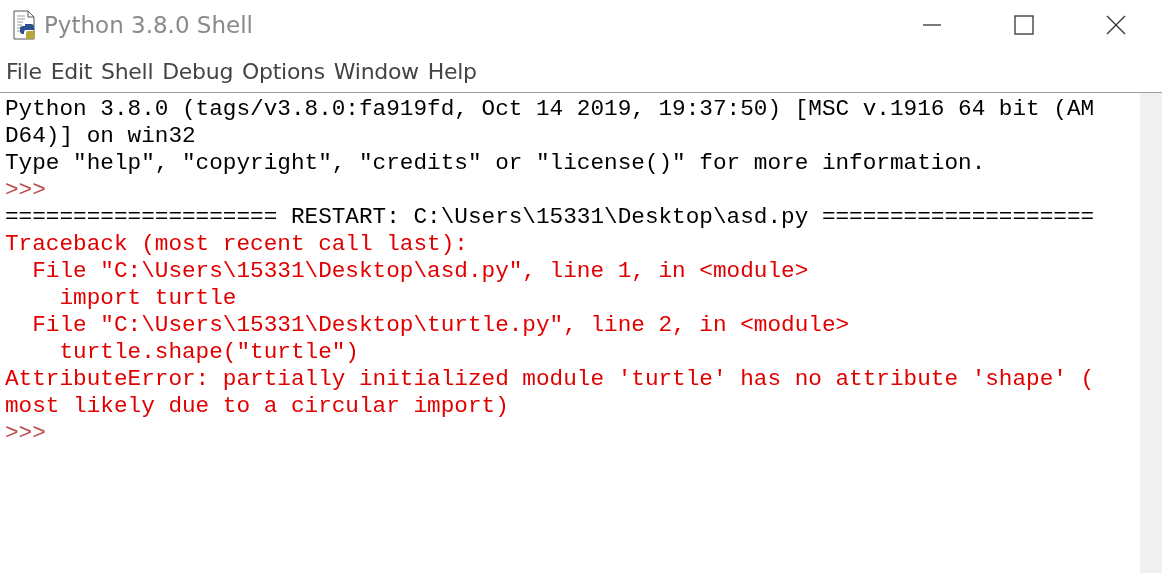  Describe the element at coordinates (1151, 333) in the screenshot. I see `scrollbar` at that location.